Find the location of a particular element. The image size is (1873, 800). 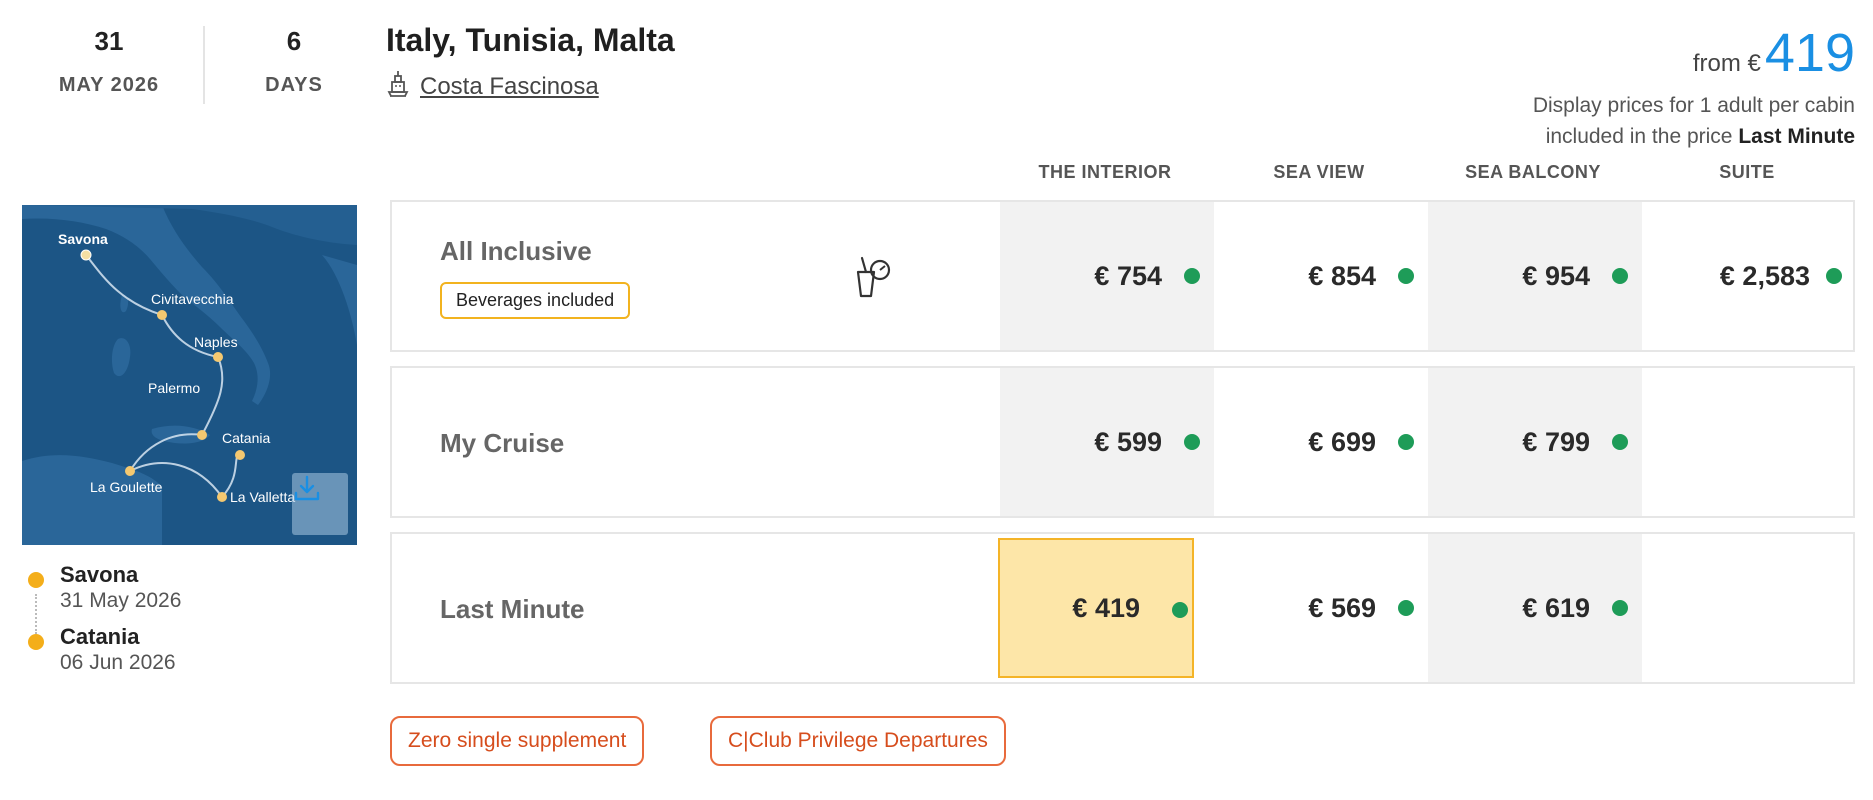

price-cell: € 954 is located at coordinates (1535, 276).